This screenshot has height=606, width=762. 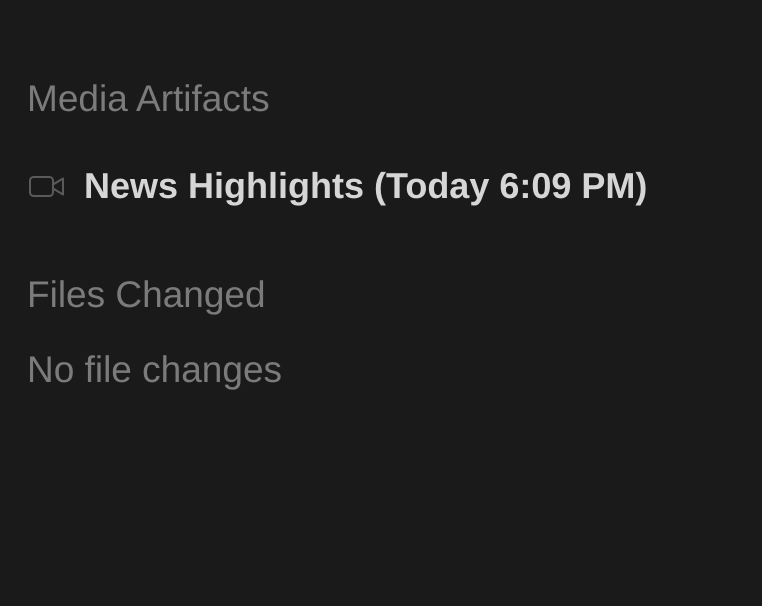 What do you see at coordinates (47, 186) in the screenshot?
I see `video-camera-icon` at bounding box center [47, 186].